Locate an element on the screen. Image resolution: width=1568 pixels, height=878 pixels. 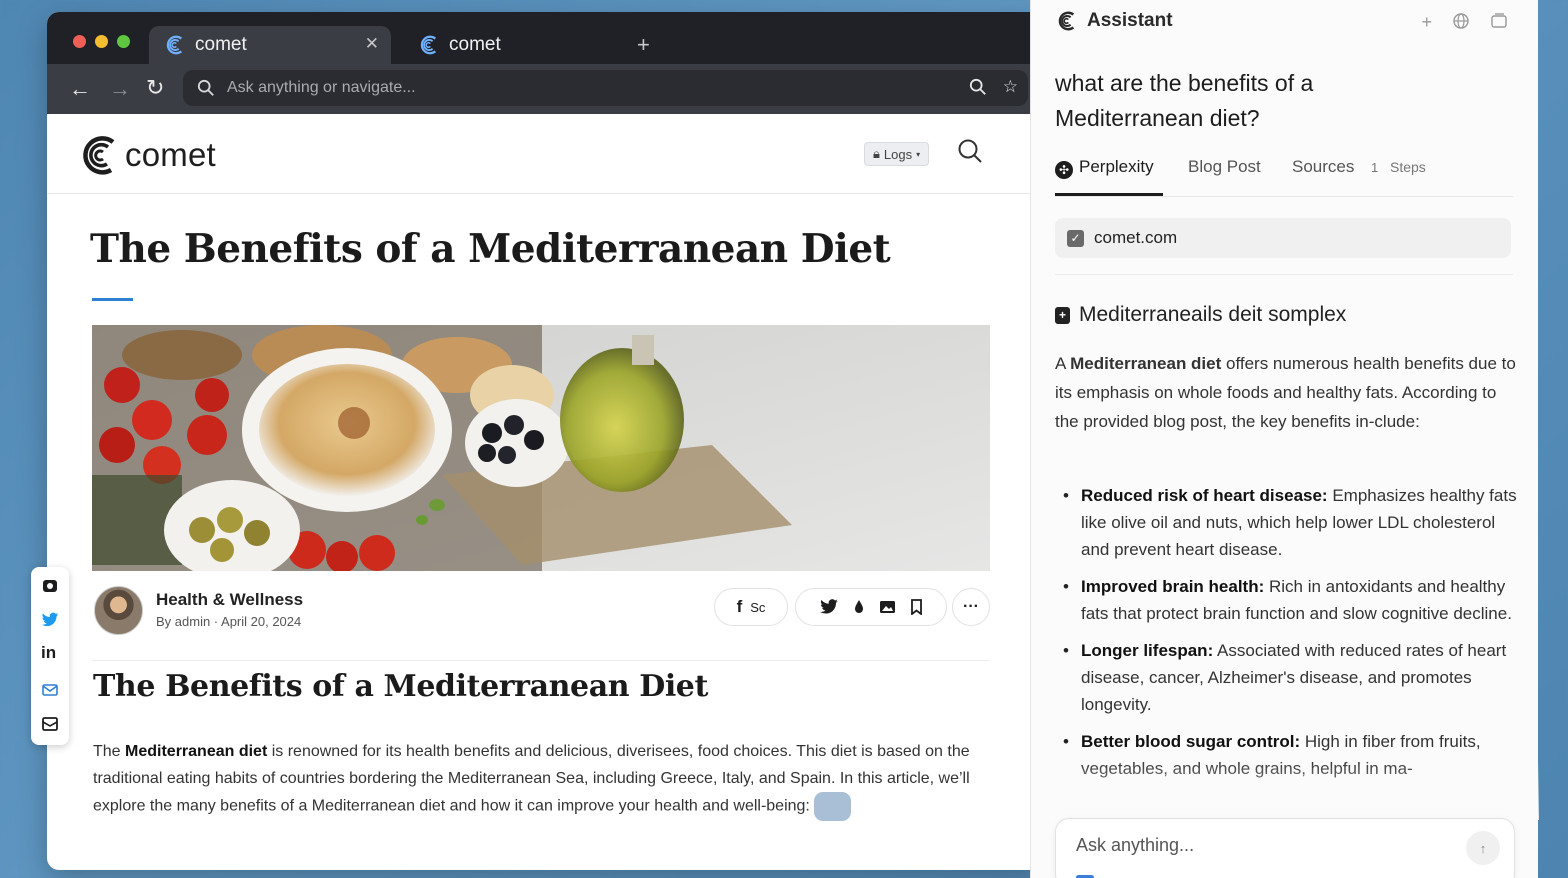
assistant-actions: + is located at coordinates (1464, 22).